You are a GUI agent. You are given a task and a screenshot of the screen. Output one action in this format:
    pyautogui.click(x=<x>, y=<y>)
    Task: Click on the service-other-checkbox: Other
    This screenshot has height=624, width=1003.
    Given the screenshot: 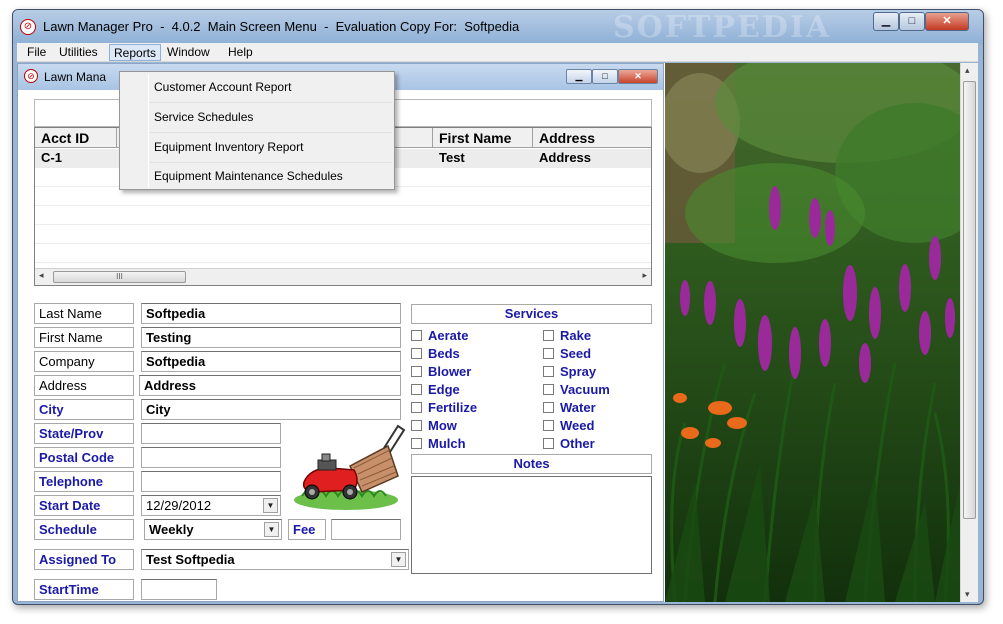 What is the action you would take?
    pyautogui.click(x=569, y=445)
    